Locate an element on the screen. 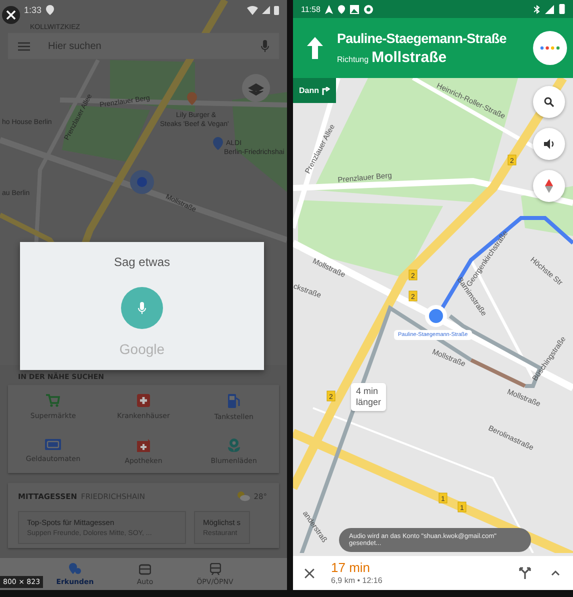 The width and height of the screenshot is (573, 597). status-time: 1:33 is located at coordinates (33, 10).